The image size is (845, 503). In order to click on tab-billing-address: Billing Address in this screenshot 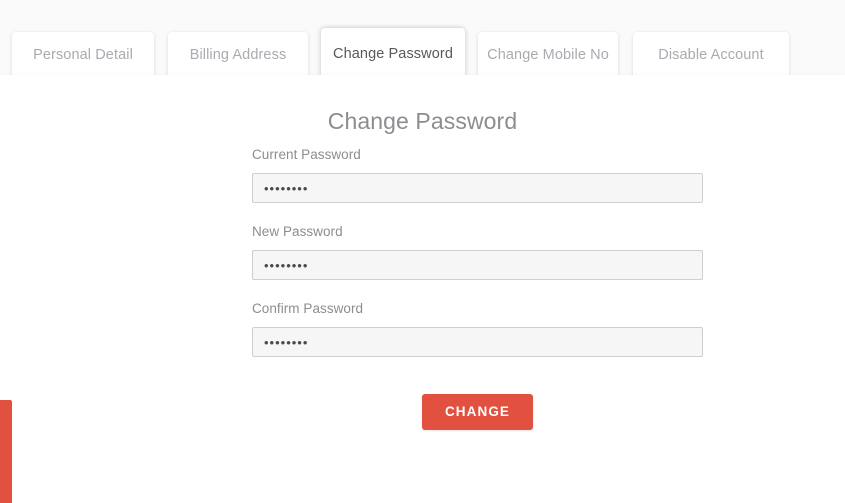, I will do `click(238, 54)`.